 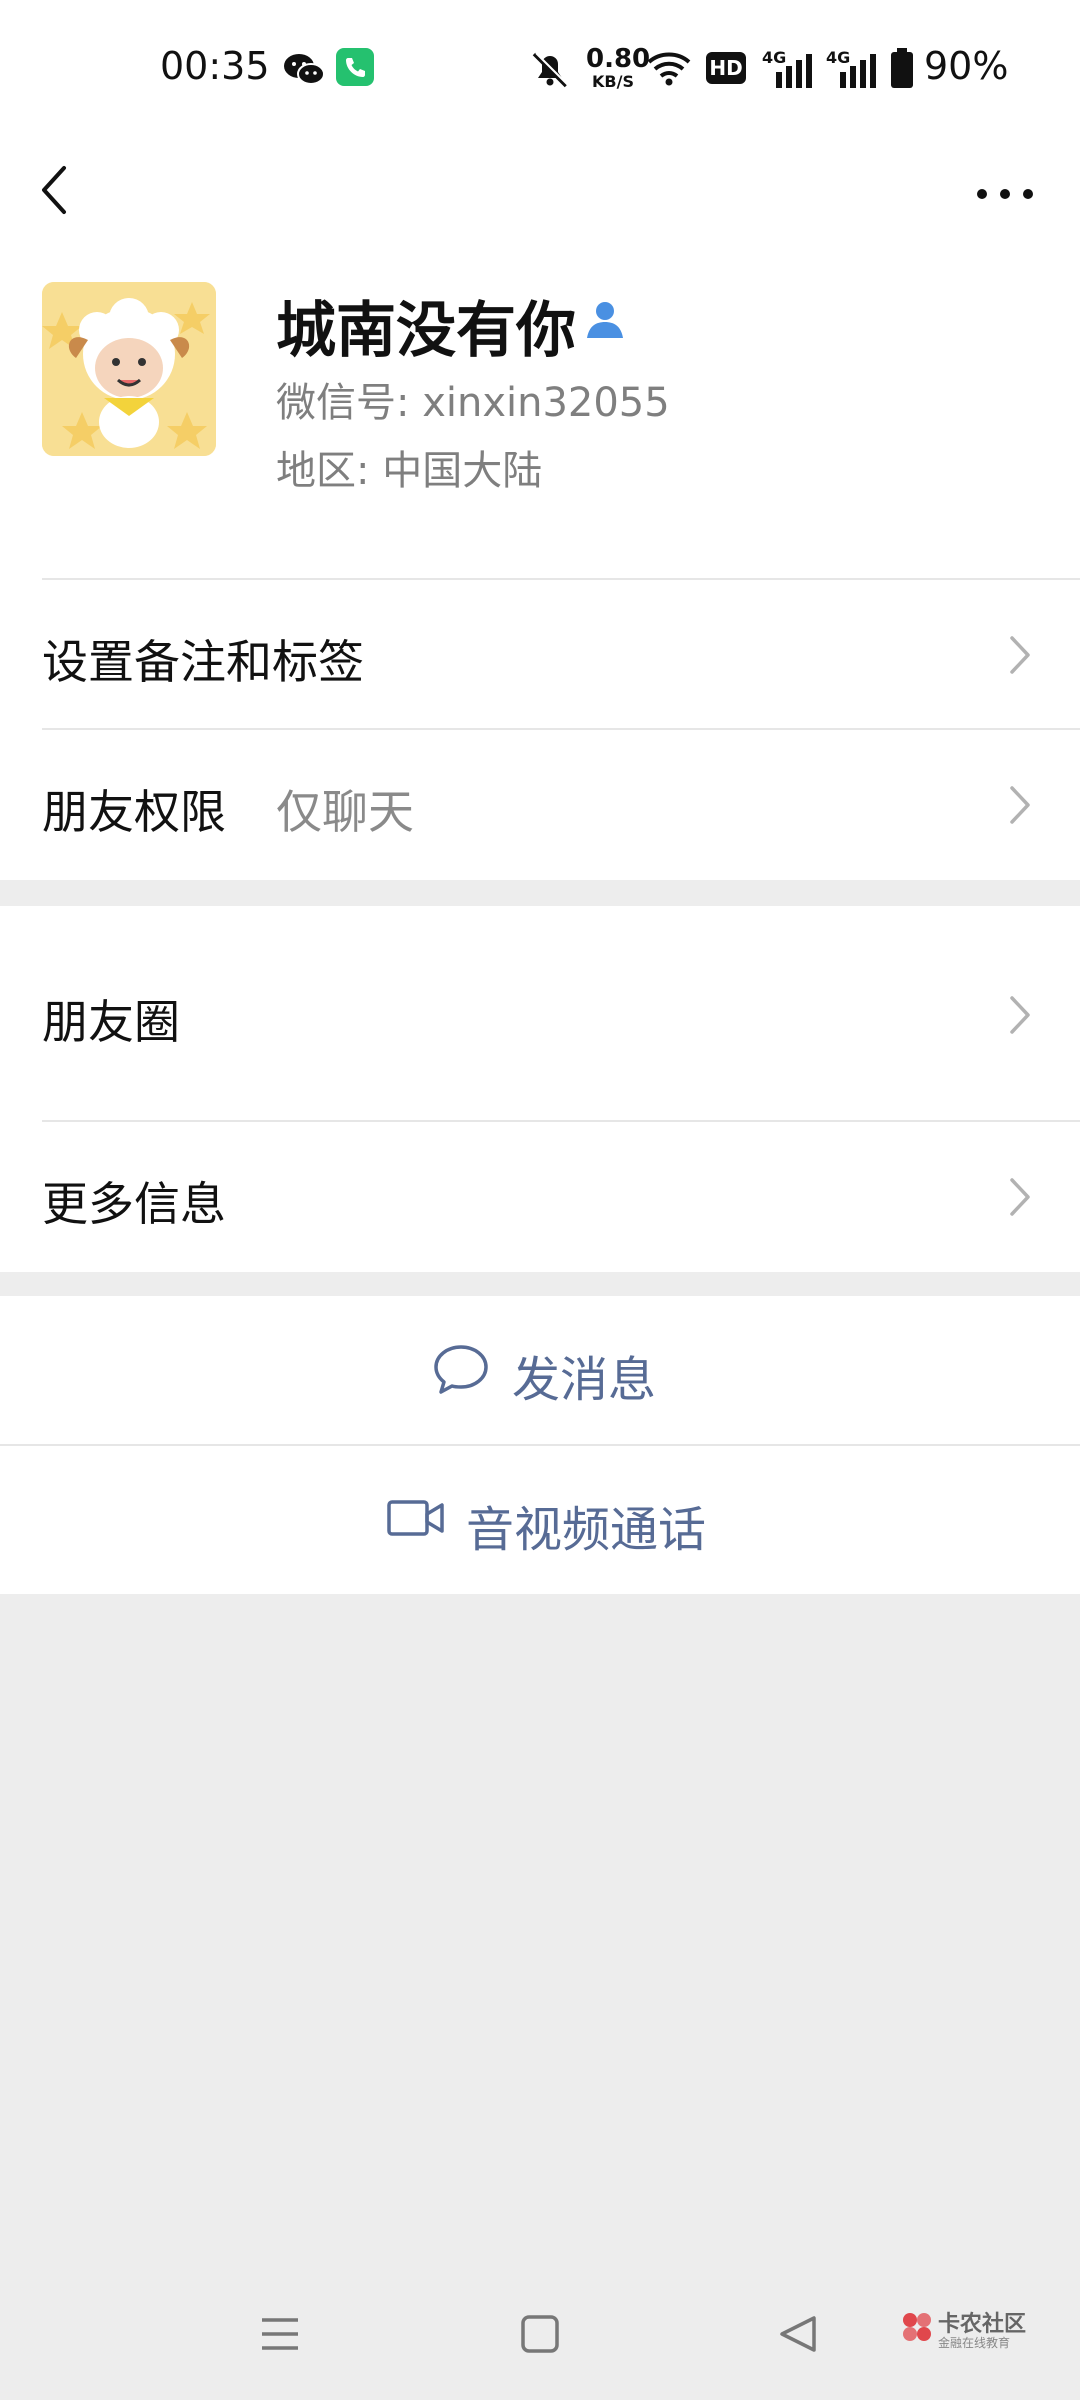 I want to click on send-message-label: 发消息, so click(x=584, y=1380).